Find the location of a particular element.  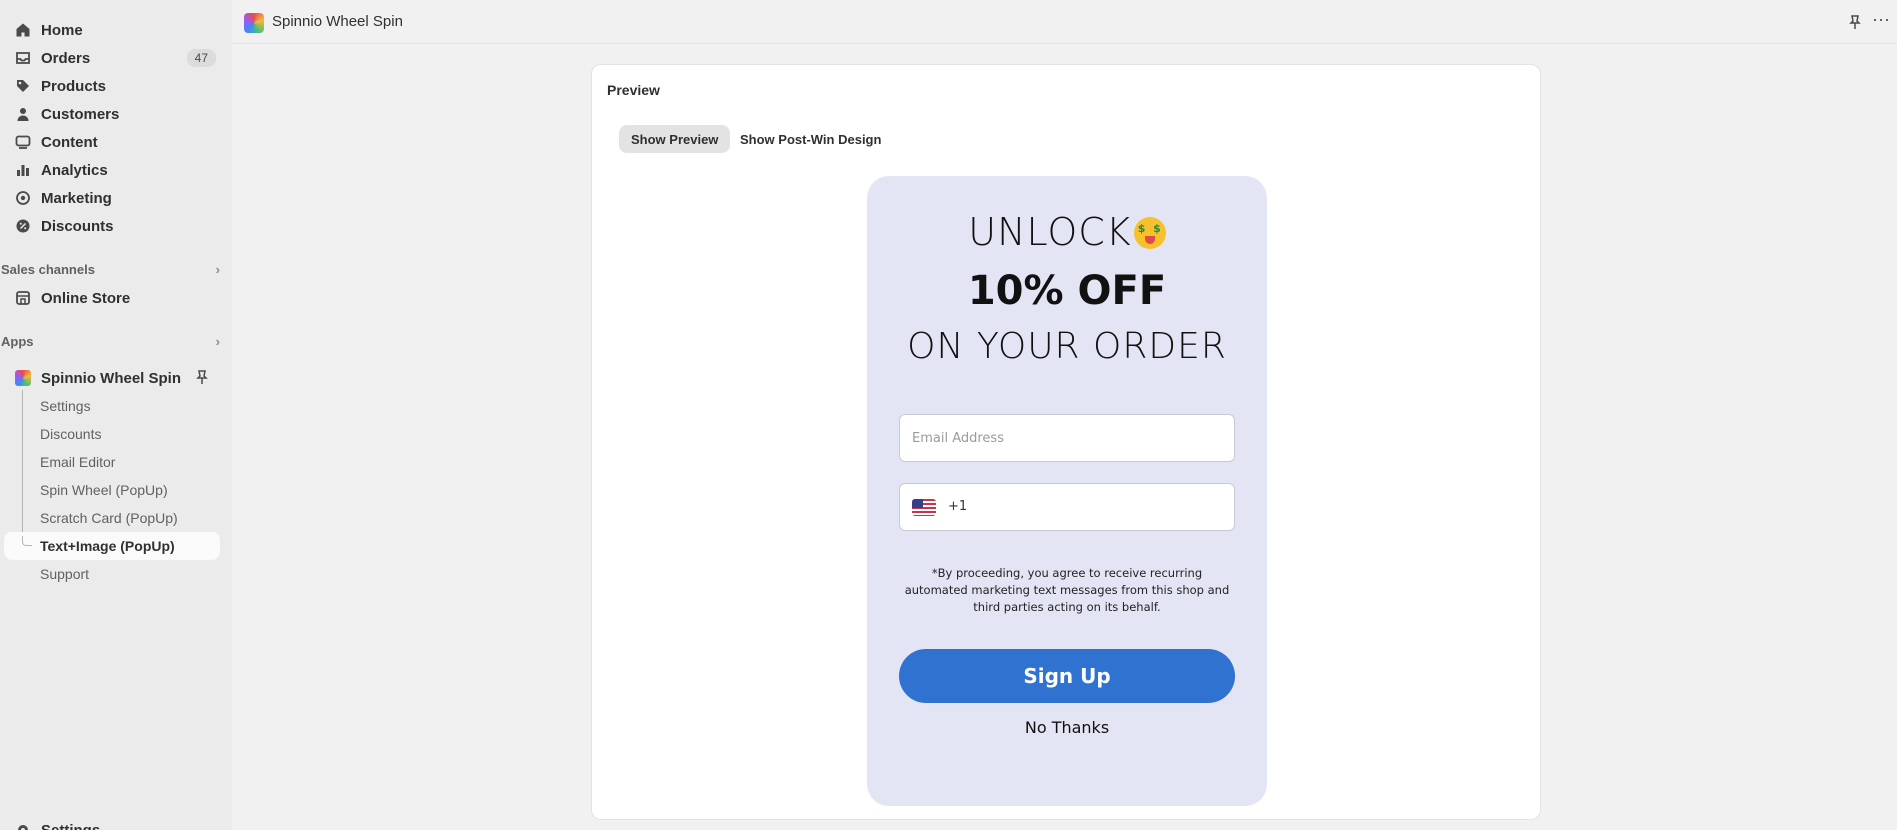

email-field is located at coordinates (1067, 438).